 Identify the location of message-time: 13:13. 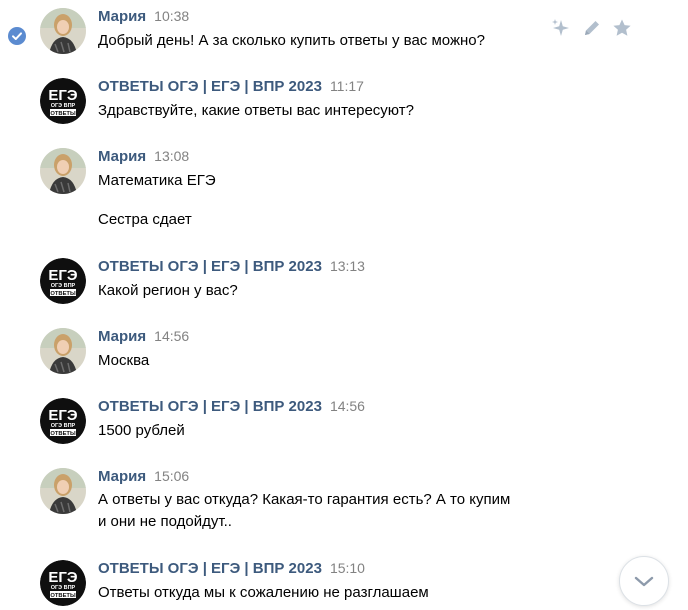
(347, 266).